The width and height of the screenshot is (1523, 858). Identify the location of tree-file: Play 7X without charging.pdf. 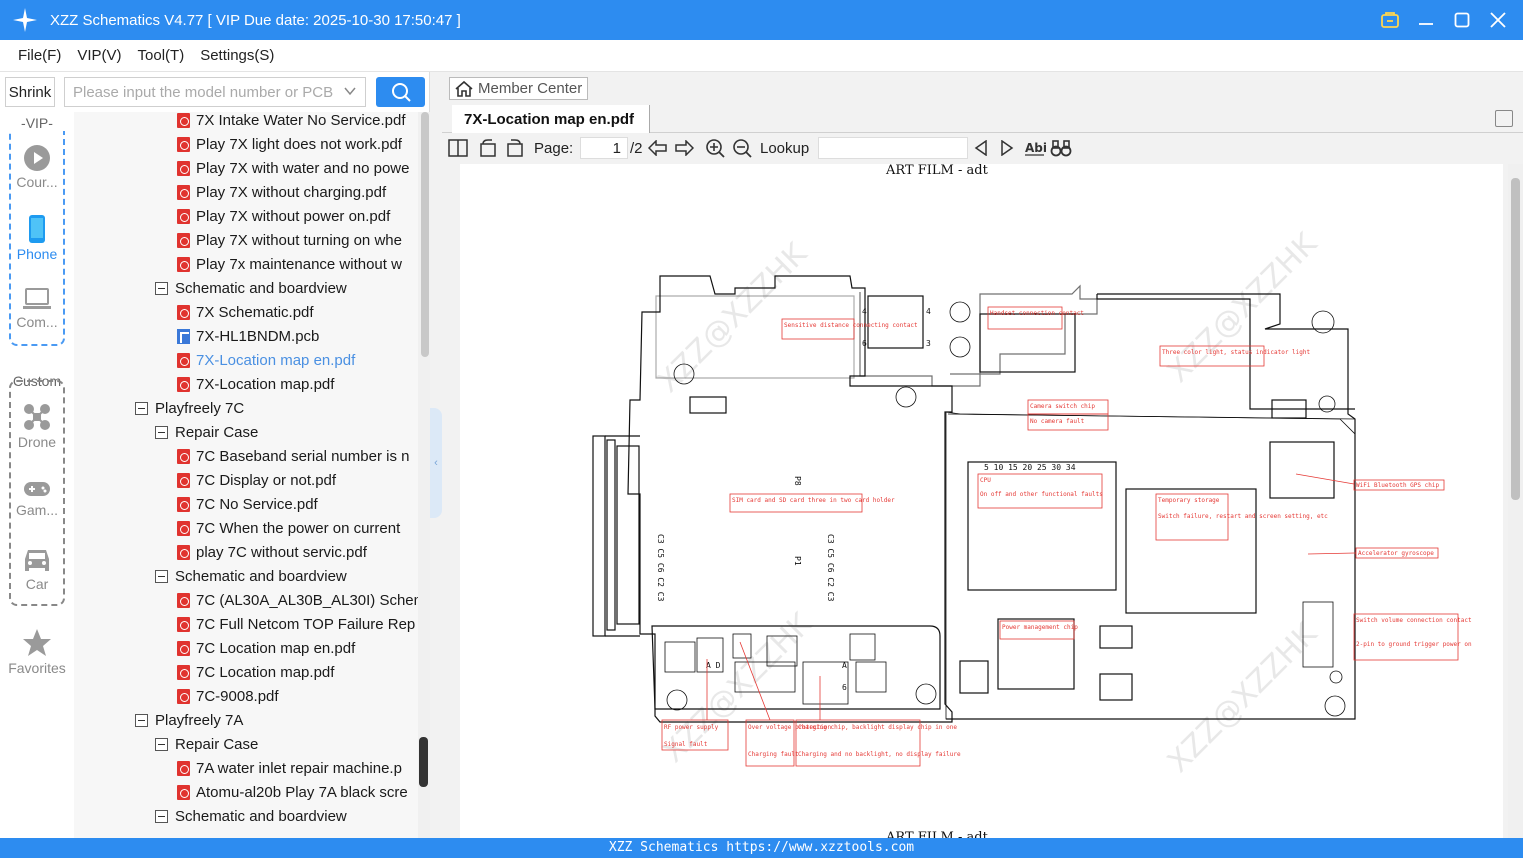
(281, 192).